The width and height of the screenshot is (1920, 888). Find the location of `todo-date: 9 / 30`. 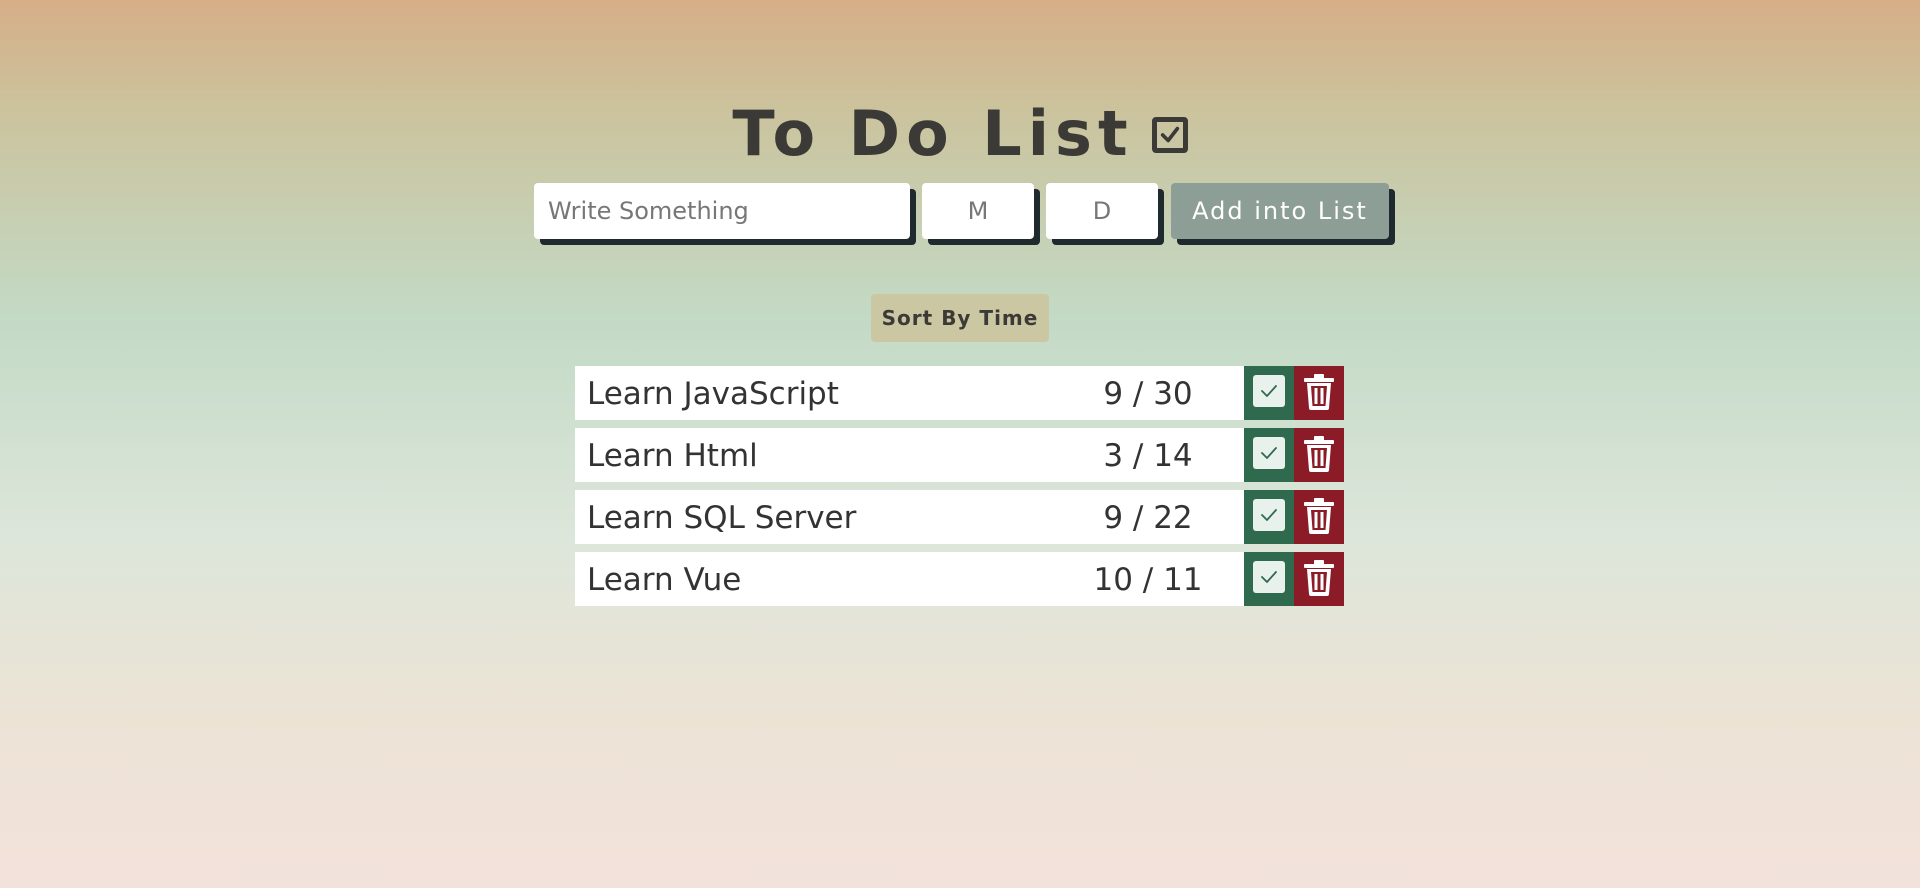

todo-date: 9 / 30 is located at coordinates (1148, 394).